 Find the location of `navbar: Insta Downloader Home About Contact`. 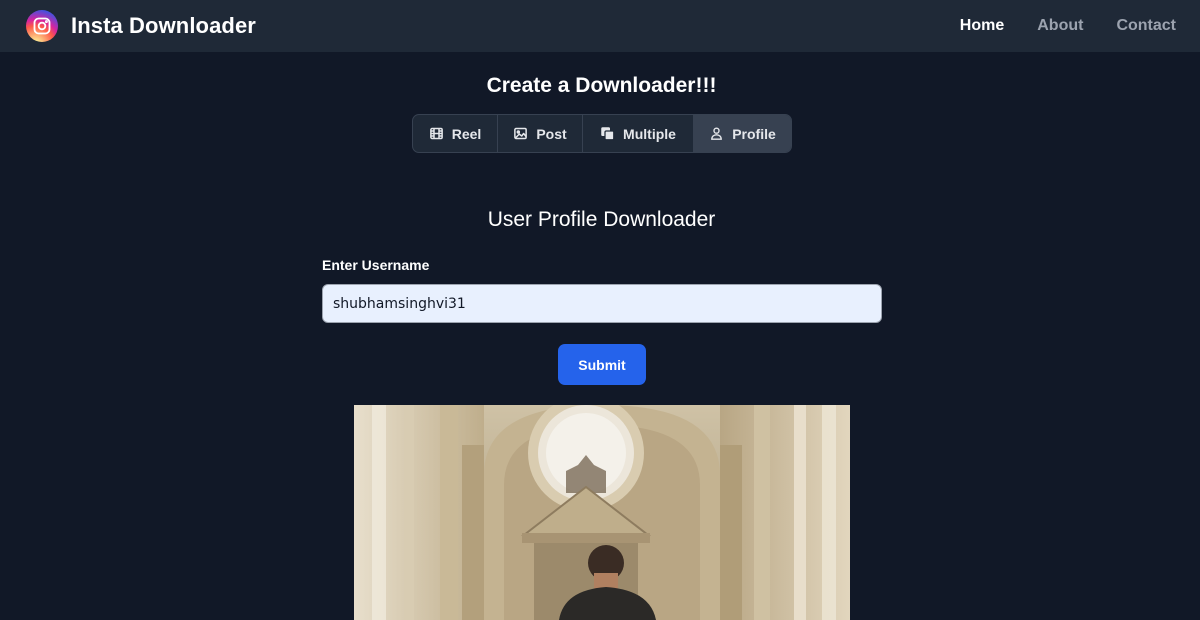

navbar: Insta Downloader Home About Contact is located at coordinates (600, 26).